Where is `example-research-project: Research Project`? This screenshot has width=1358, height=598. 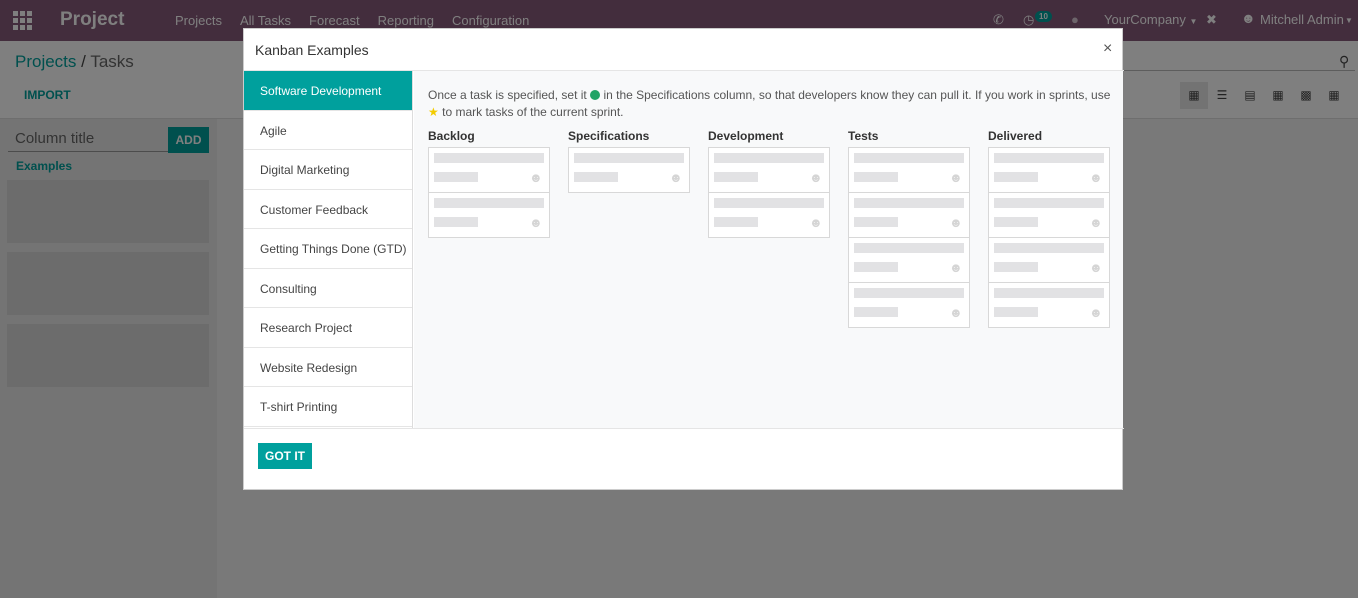
example-research-project: Research Project is located at coordinates (328, 328).